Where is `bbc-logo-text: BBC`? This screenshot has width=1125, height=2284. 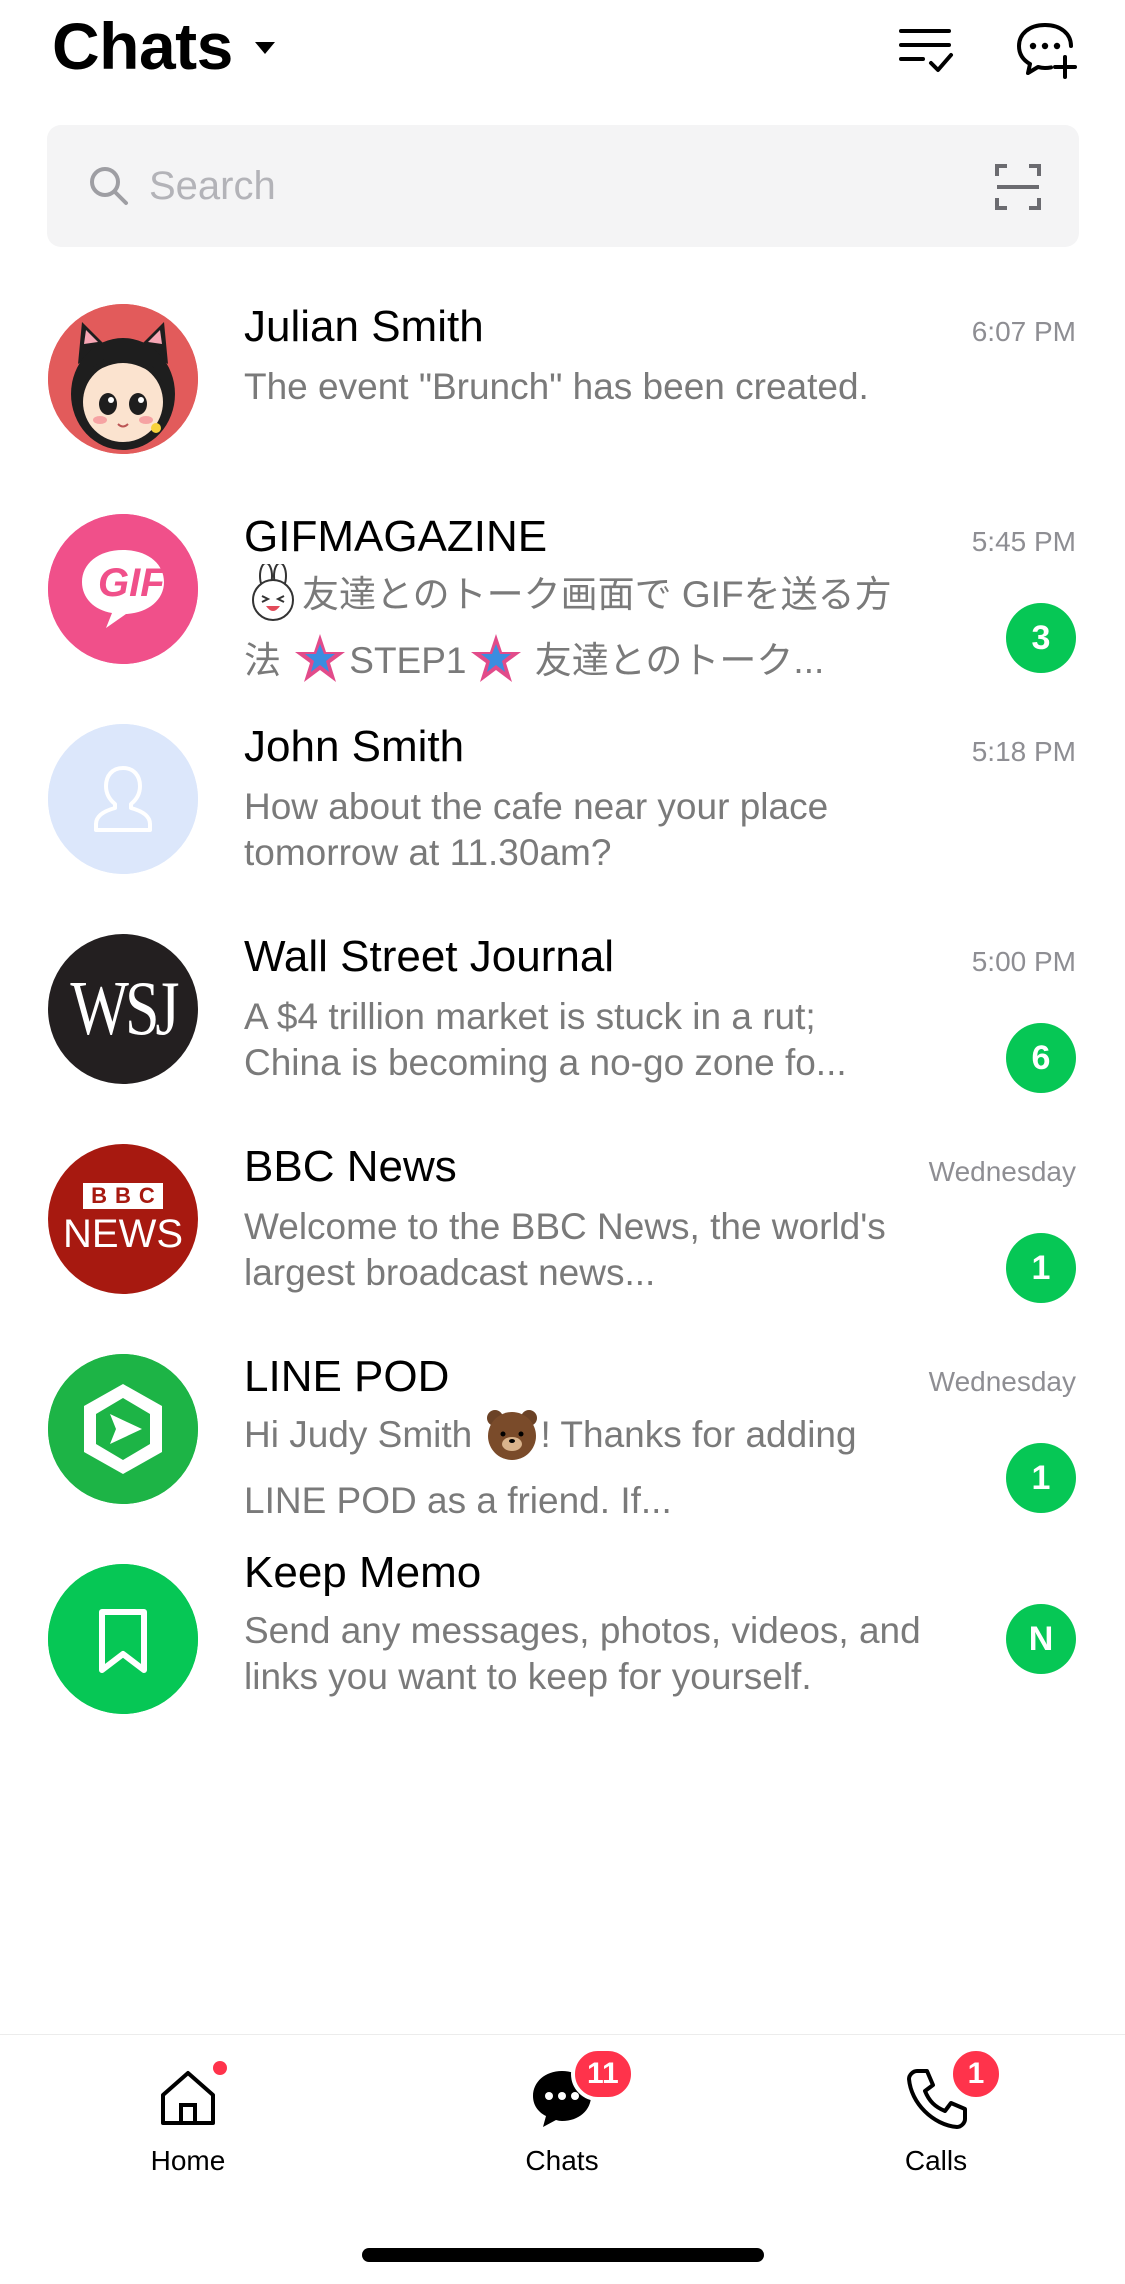
bbc-logo-text: BBC is located at coordinates (123, 1196).